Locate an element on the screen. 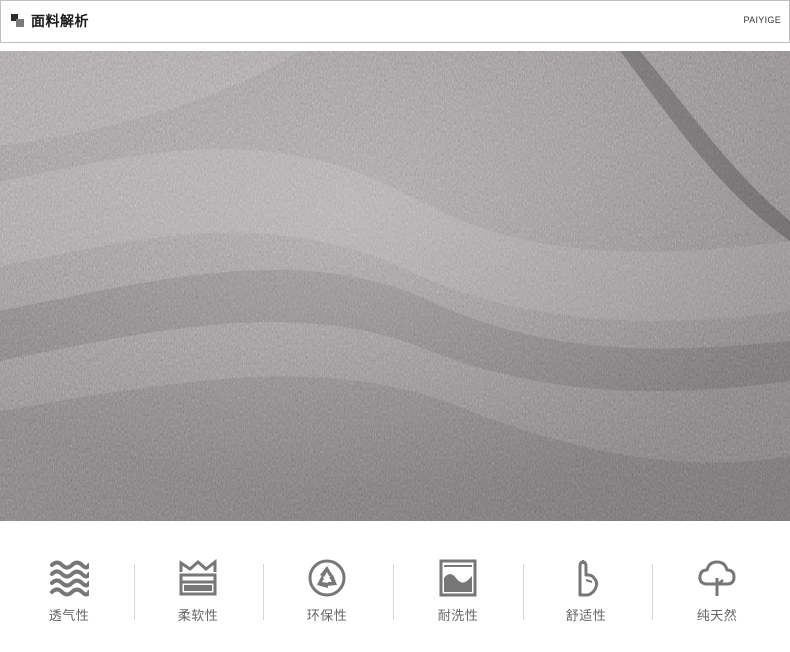 This screenshot has width=790, height=652. feature-washable: 耐洗性 is located at coordinates (458, 588).